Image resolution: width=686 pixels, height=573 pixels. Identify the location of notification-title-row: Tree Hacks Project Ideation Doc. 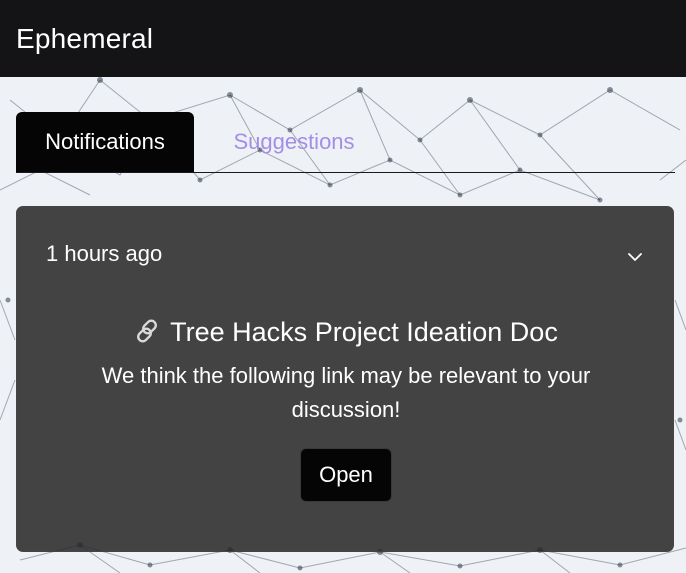
(346, 332).